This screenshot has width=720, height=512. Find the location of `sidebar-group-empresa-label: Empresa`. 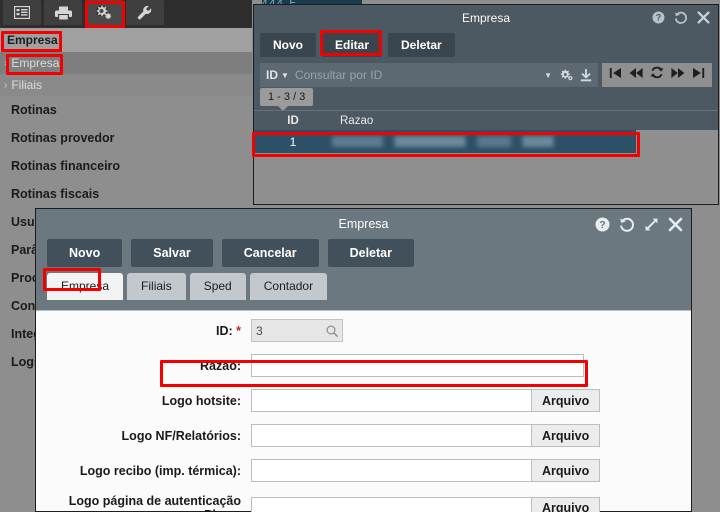

sidebar-group-empresa-label: Empresa is located at coordinates (35, 63).